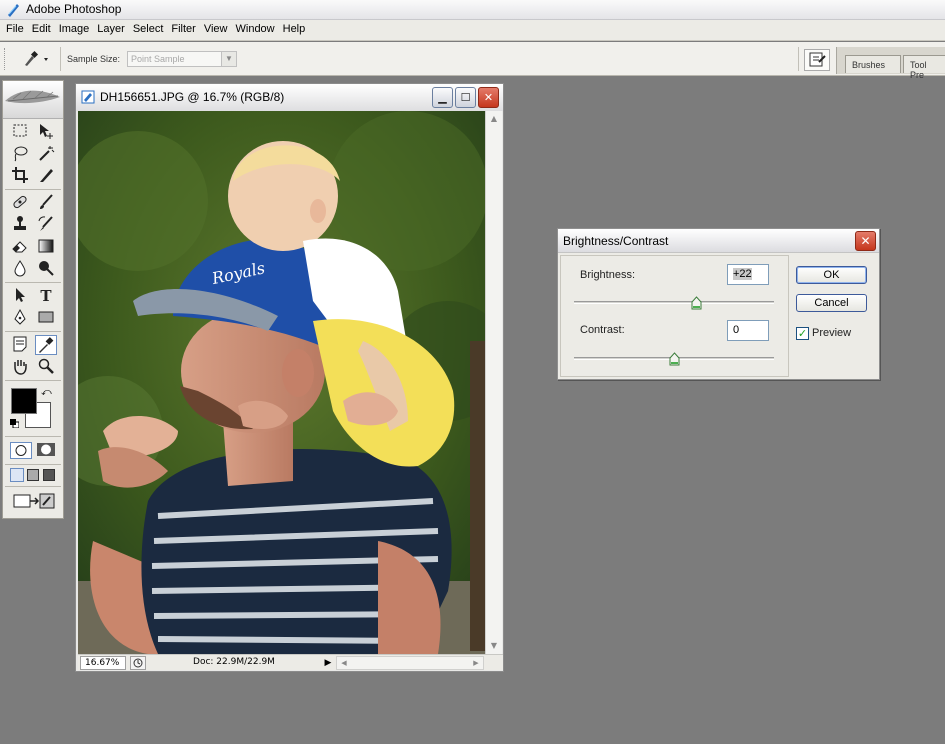 Image resolution: width=945 pixels, height=744 pixels. What do you see at coordinates (74, 27) in the screenshot?
I see `menu-image: Image` at bounding box center [74, 27].